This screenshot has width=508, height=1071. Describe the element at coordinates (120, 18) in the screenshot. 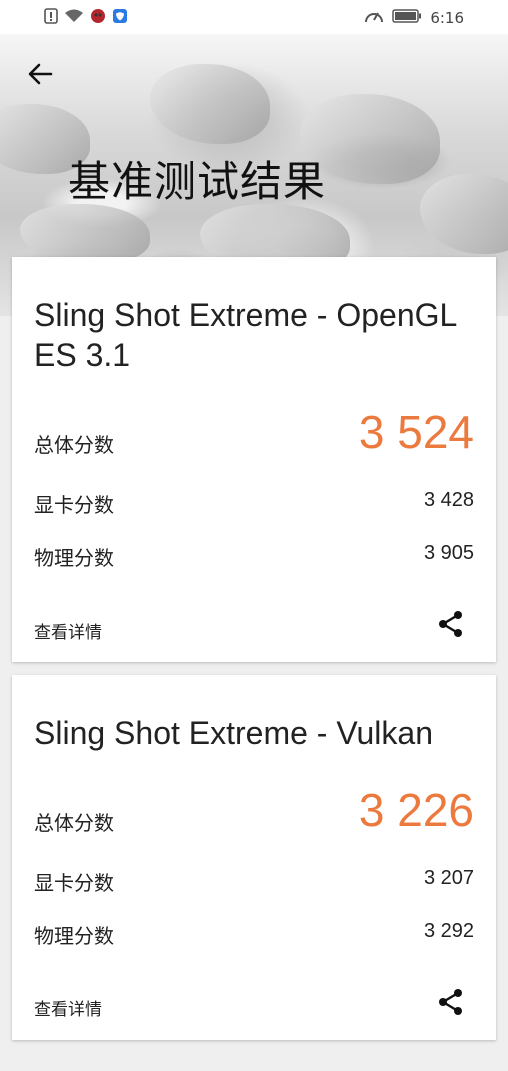

I see `shield-icon` at that location.